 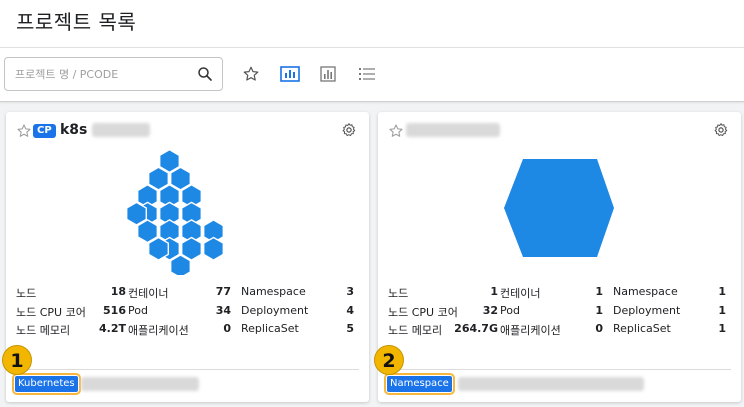 I want to click on stat-row: 노드 1 컨테이너 1 Namespace 1, so click(x=559, y=292).